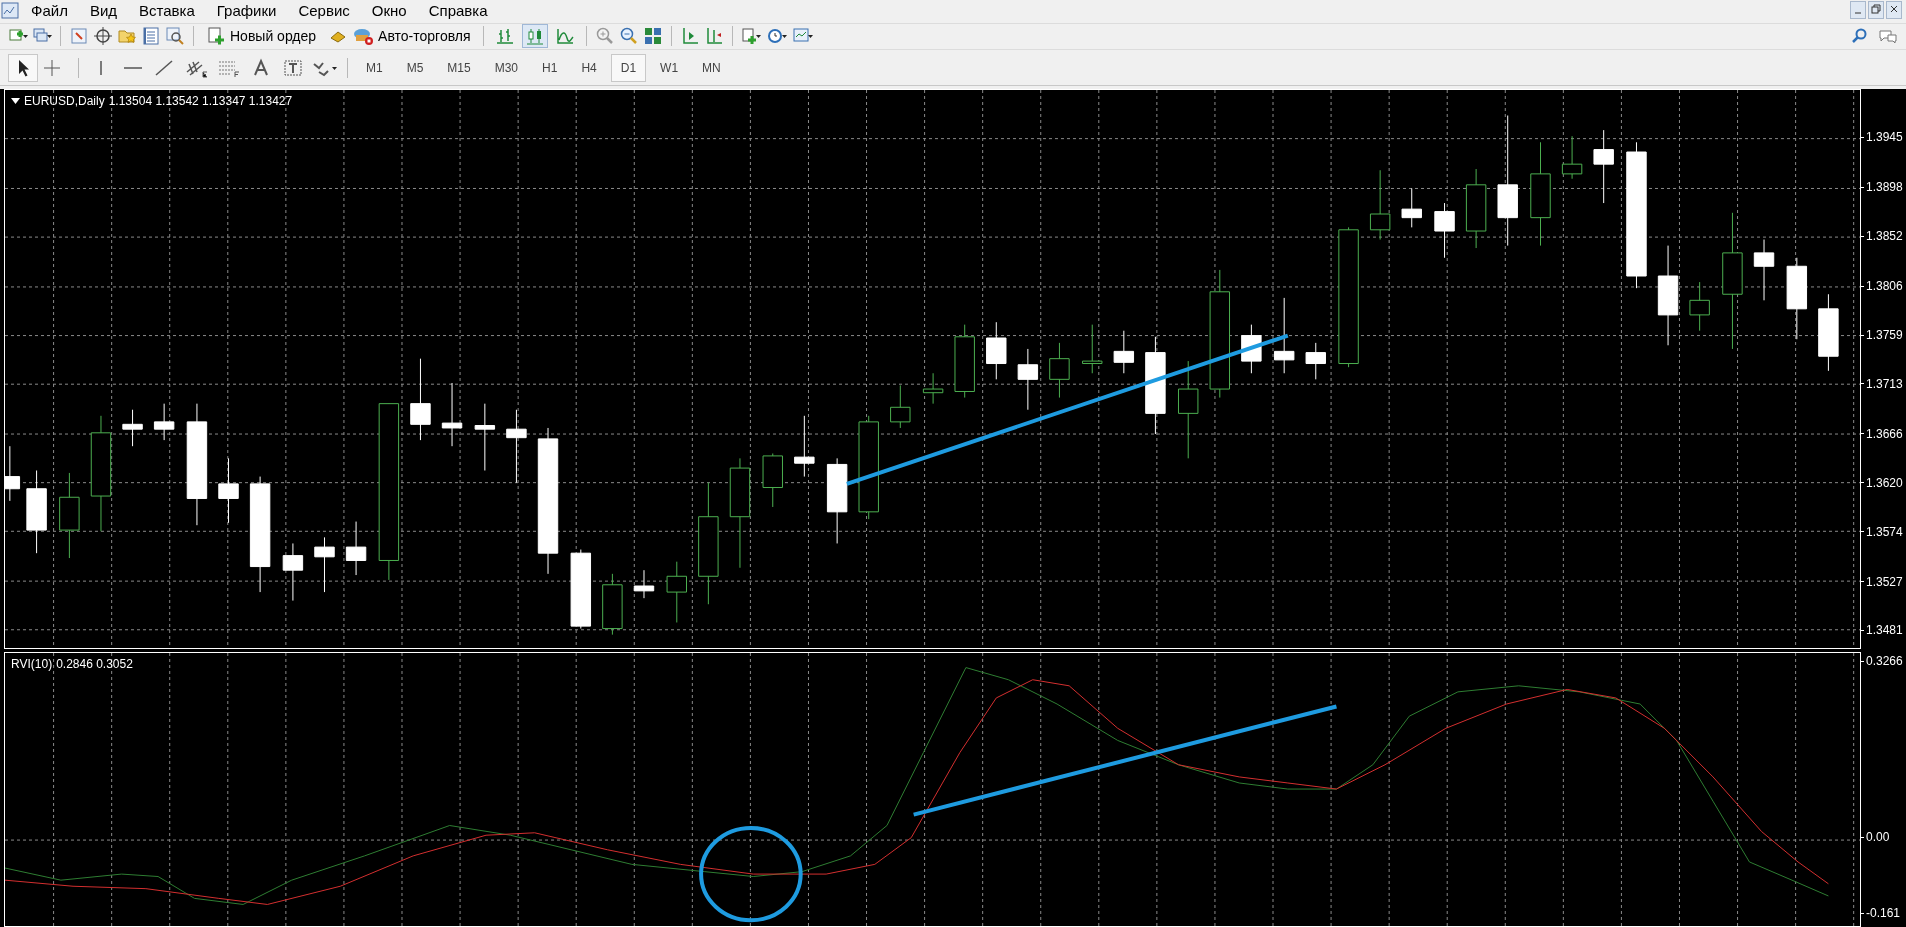  Describe the element at coordinates (103, 36) in the screenshot. I see `crosshair-icon` at that location.